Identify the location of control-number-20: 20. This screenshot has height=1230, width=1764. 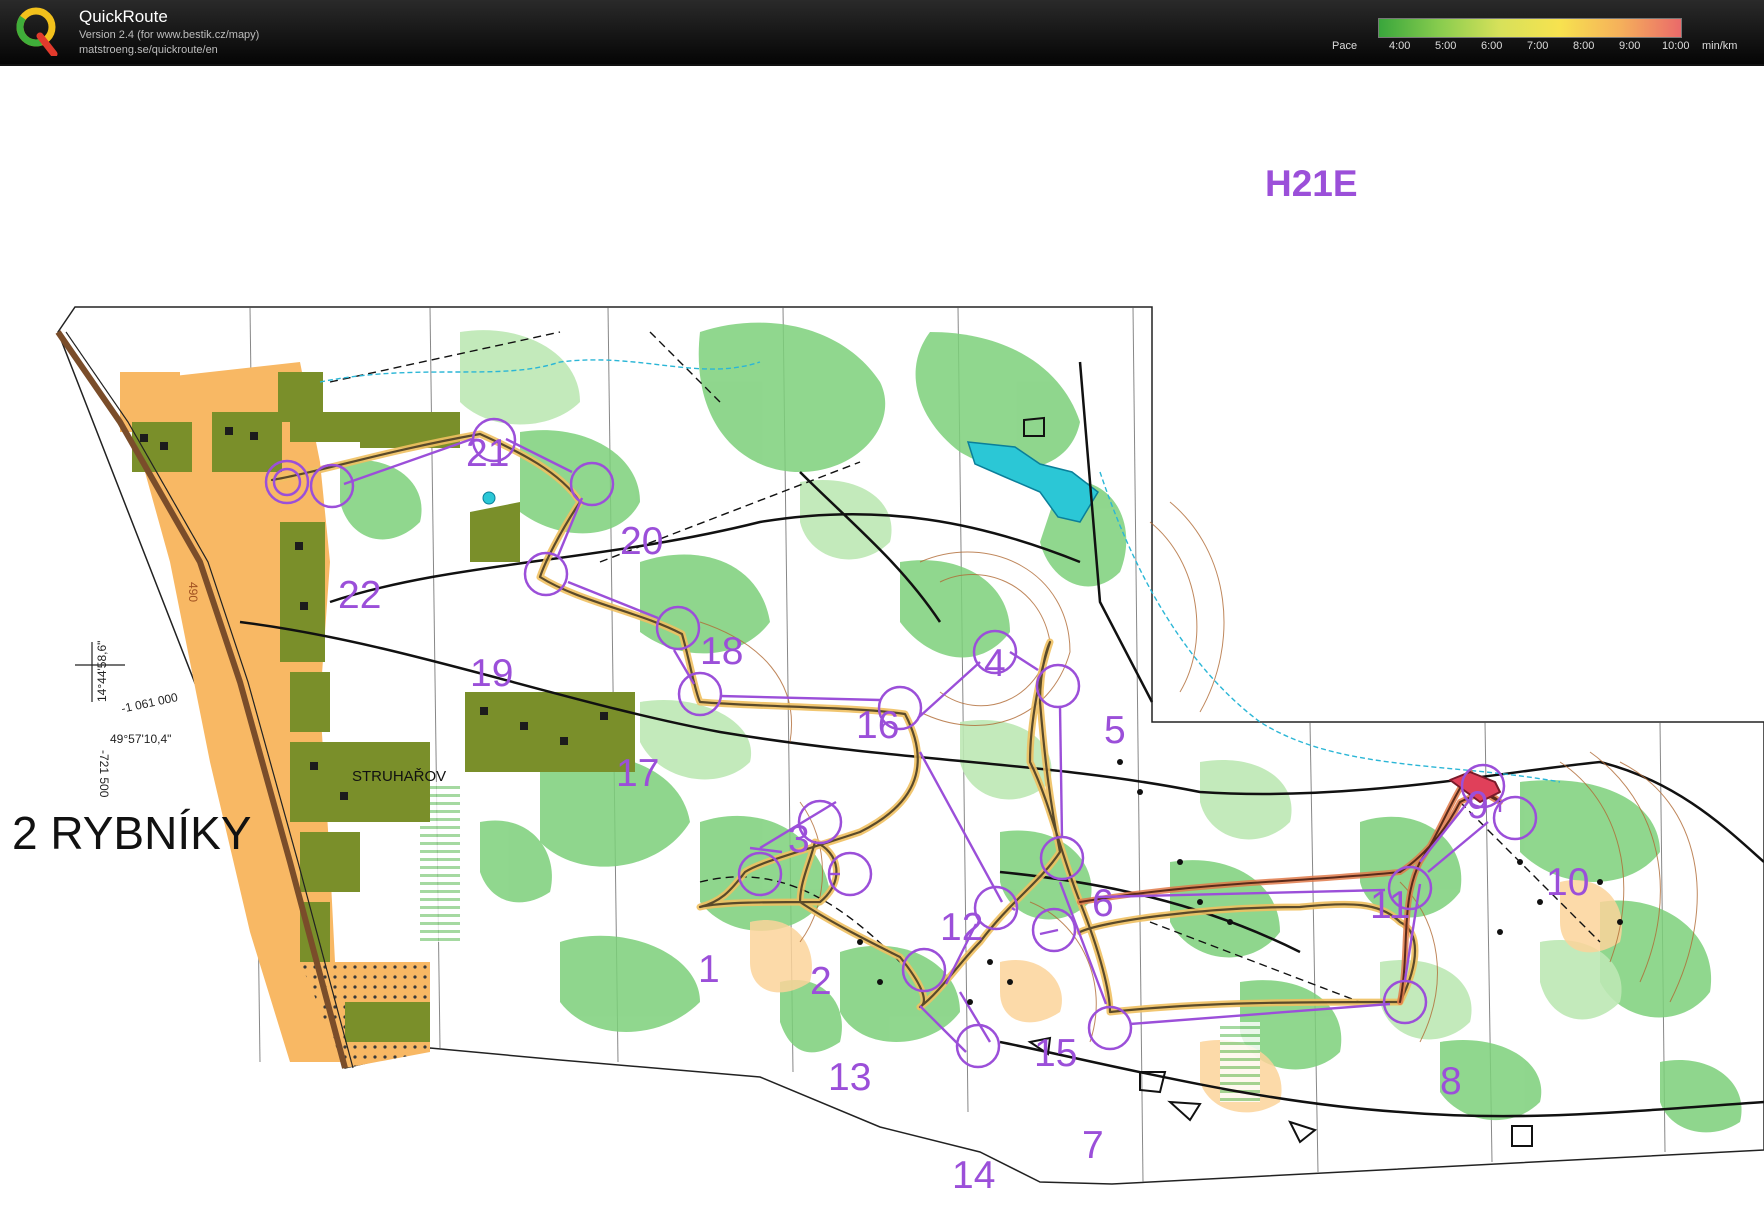
(642, 541).